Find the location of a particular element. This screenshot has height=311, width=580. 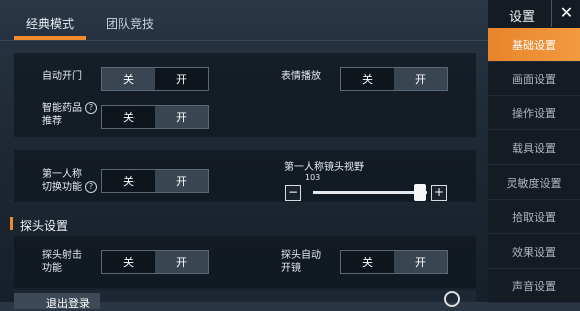

tab-divider is located at coordinates (244, 40).